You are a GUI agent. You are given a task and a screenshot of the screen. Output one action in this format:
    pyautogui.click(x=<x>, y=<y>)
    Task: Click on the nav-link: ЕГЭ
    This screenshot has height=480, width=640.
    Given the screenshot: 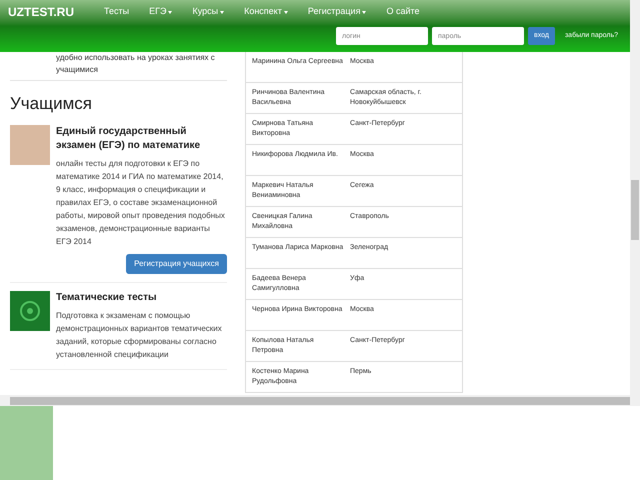 What is the action you would take?
    pyautogui.click(x=157, y=12)
    